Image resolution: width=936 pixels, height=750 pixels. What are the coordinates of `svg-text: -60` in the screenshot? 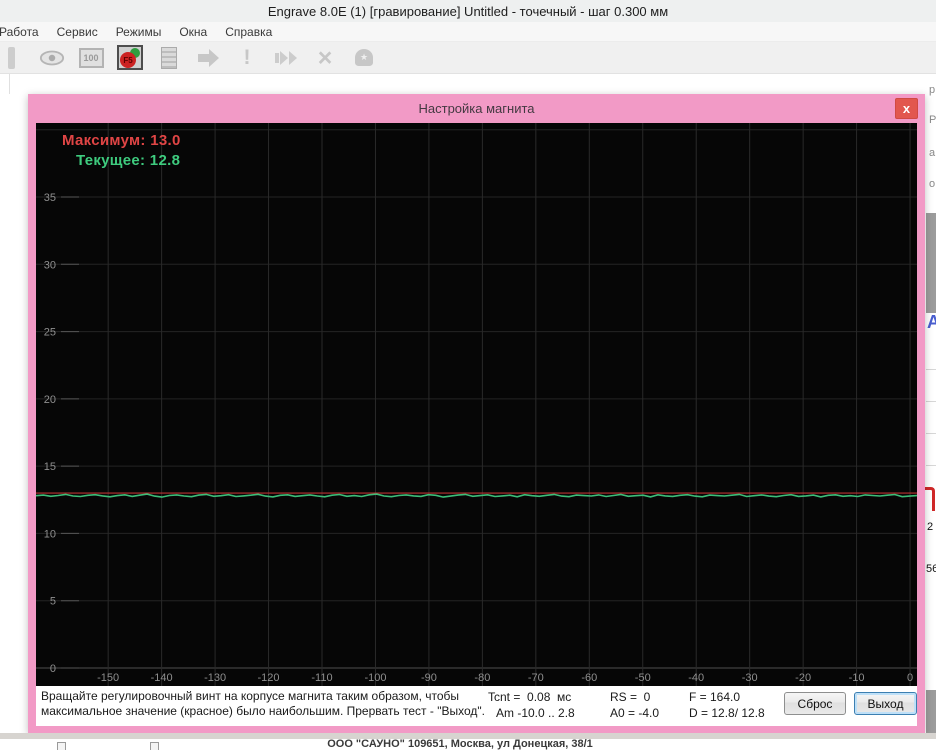 It's located at (589, 678).